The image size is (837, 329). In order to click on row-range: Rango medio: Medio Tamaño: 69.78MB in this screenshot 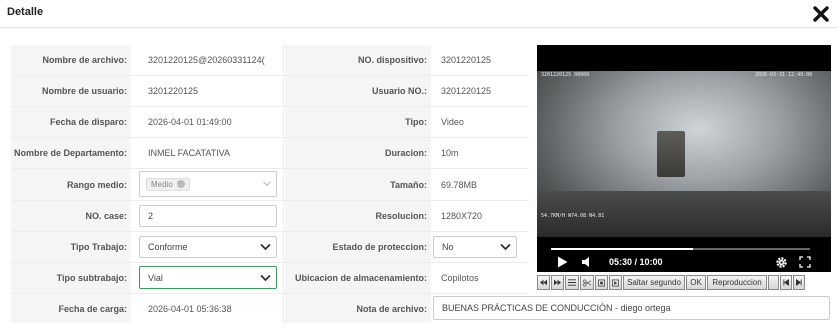, I will do `click(270, 185)`.